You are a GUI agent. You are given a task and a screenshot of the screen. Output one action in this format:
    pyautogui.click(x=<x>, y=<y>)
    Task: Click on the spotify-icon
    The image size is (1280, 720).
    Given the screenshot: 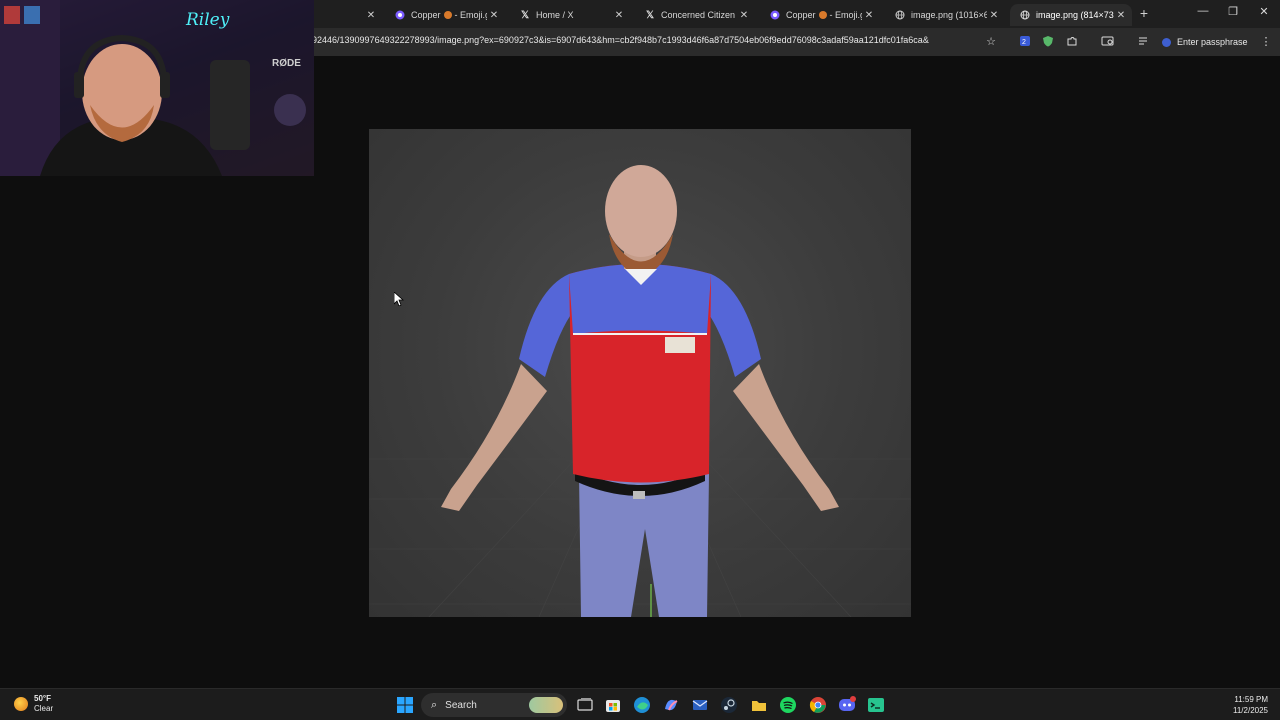 What is the action you would take?
    pyautogui.click(x=788, y=705)
    